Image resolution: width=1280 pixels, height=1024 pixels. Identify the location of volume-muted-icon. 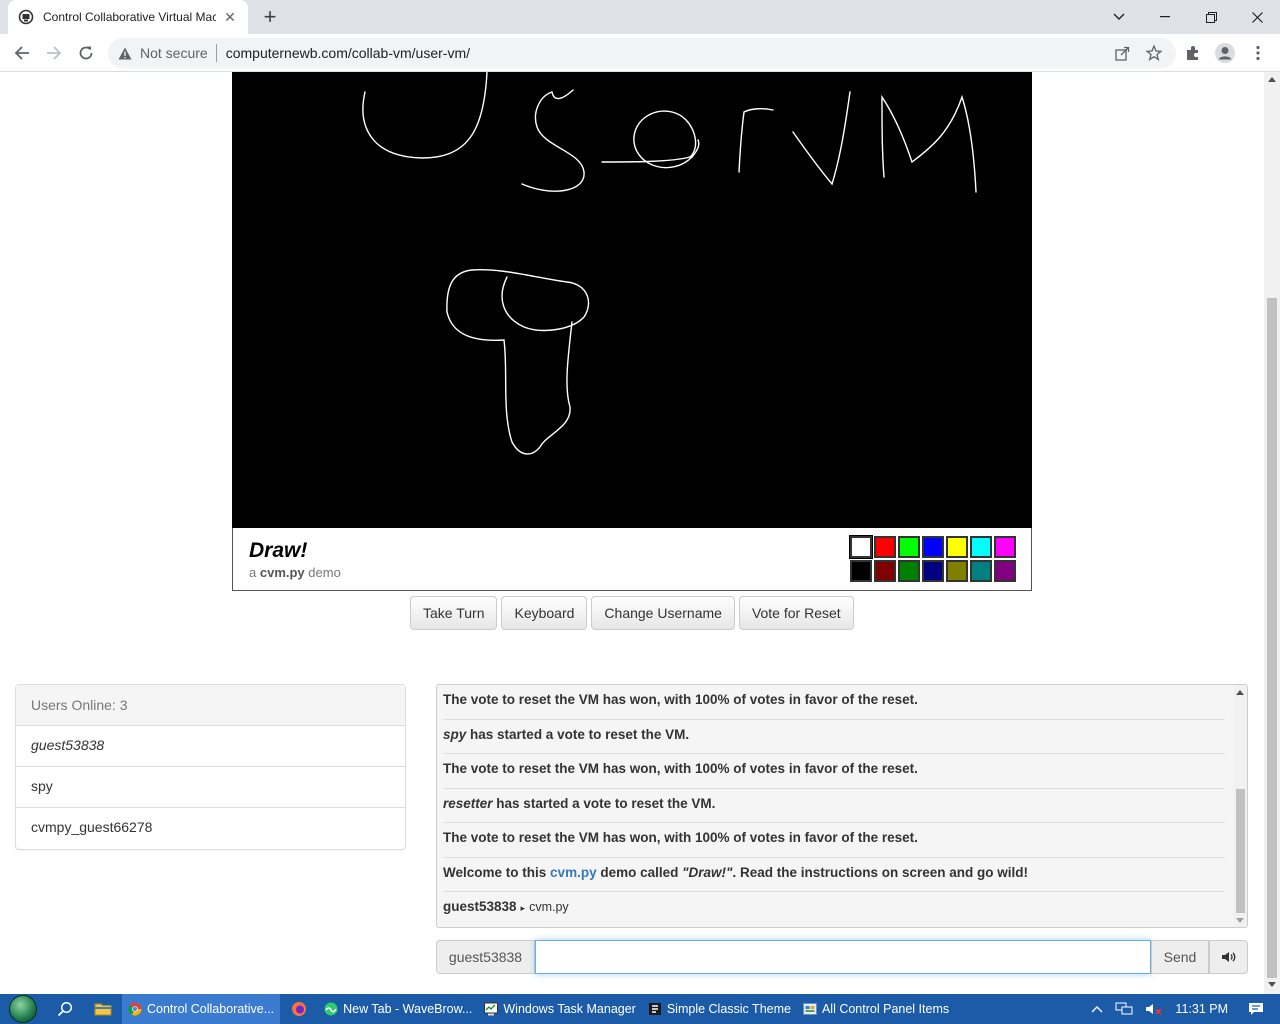
(1154, 1009).